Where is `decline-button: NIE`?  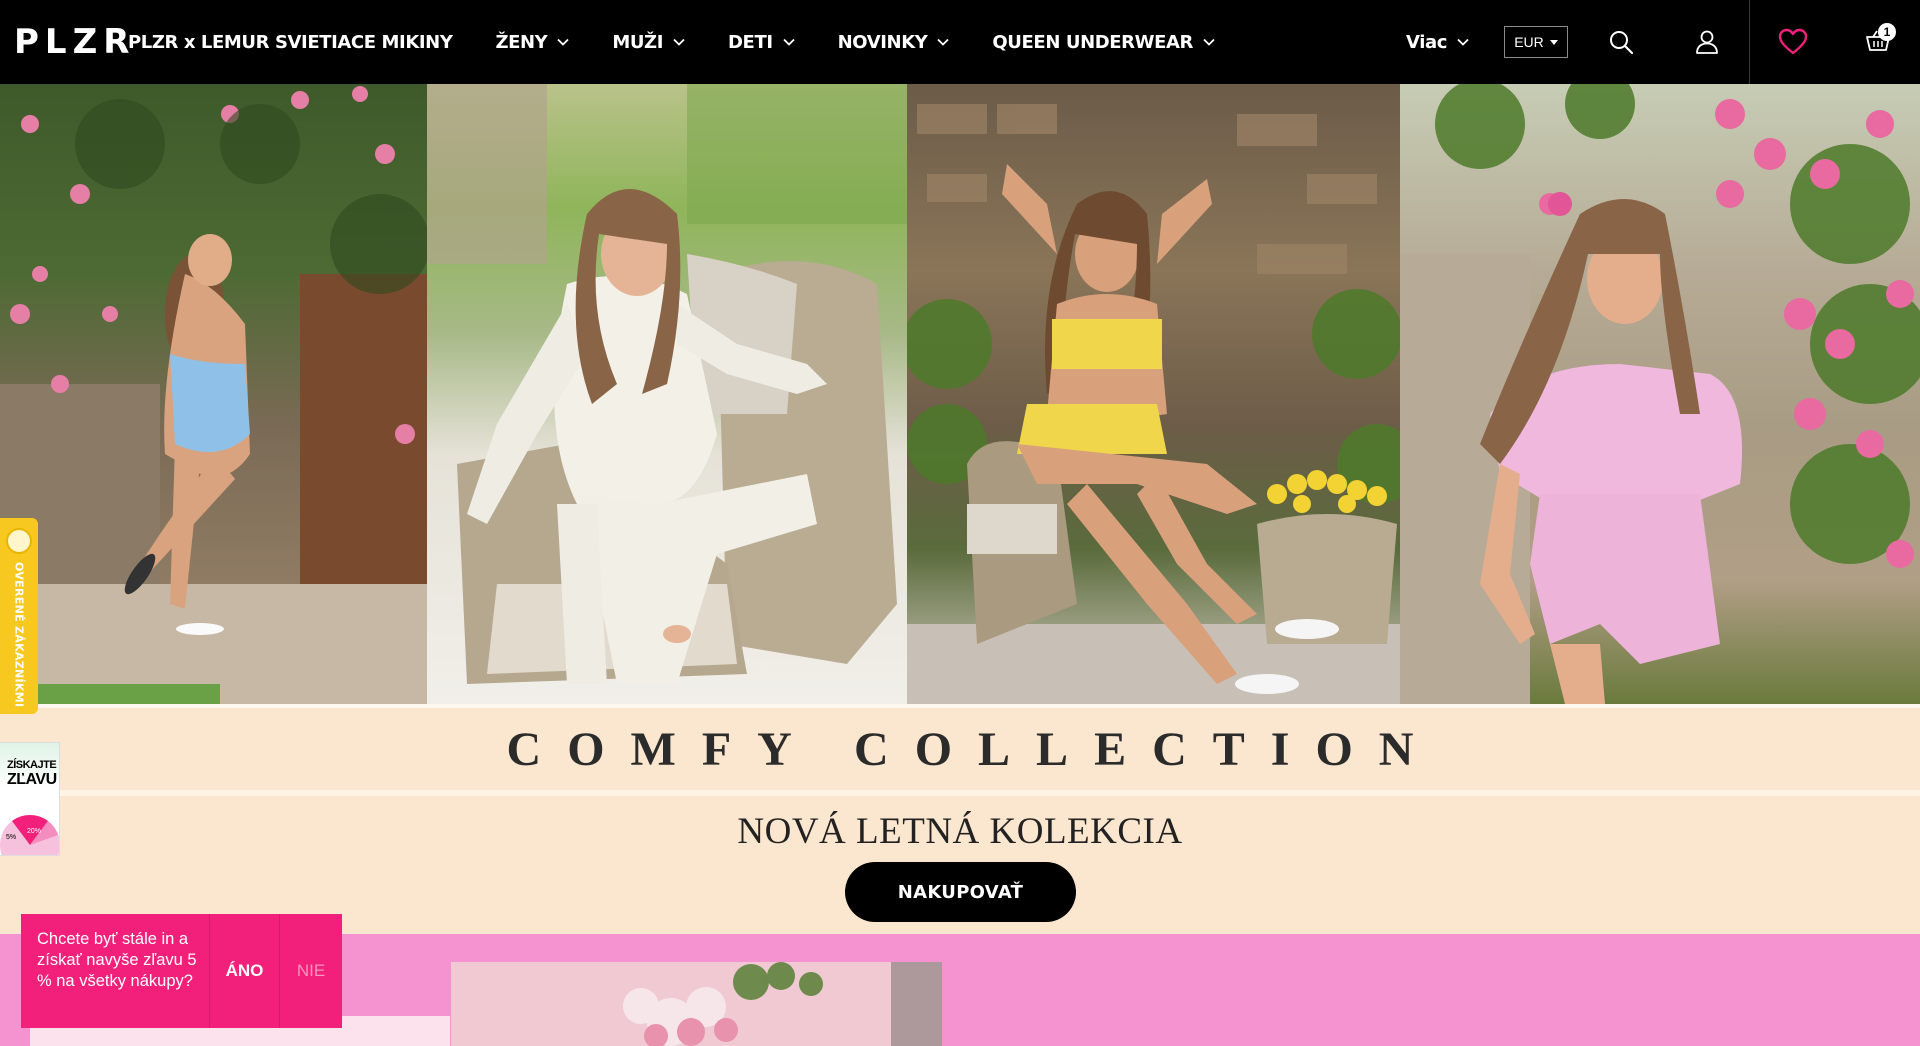
decline-button: NIE is located at coordinates (310, 971).